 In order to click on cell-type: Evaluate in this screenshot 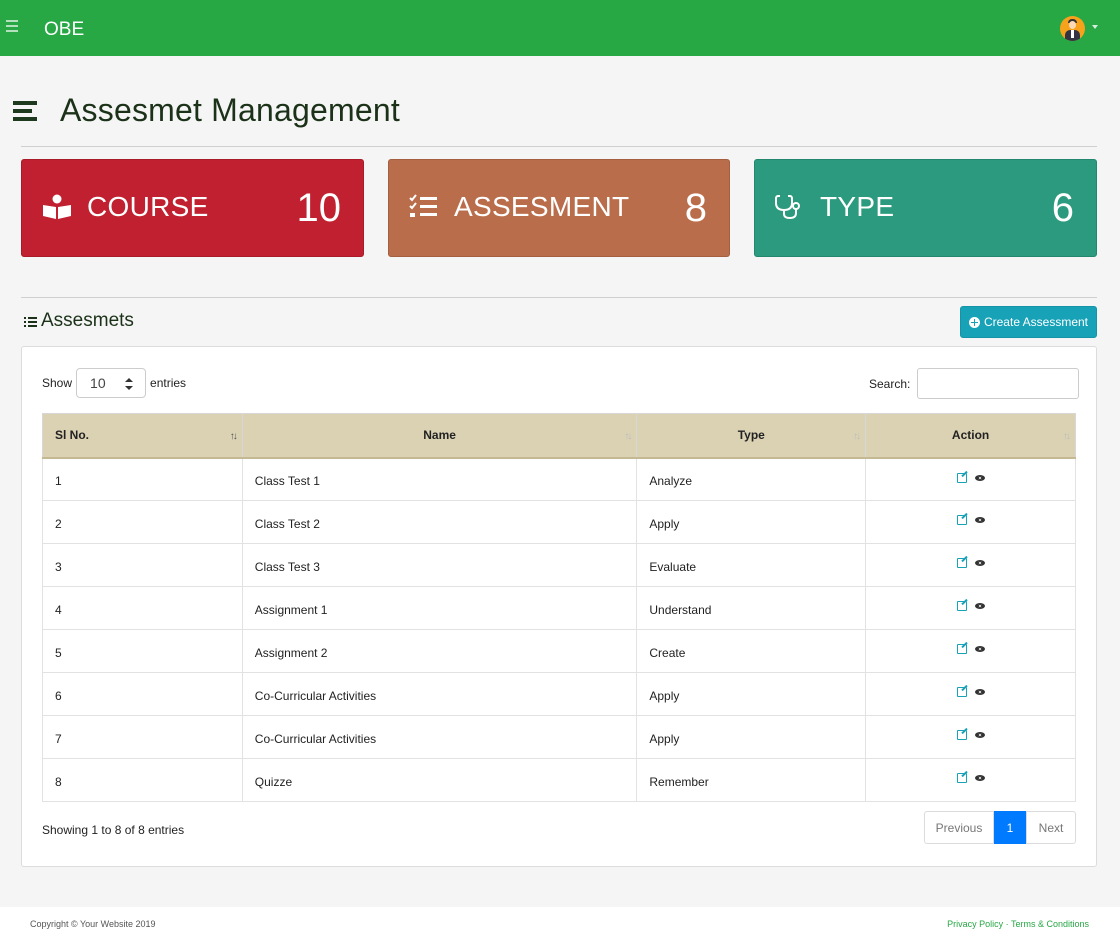, I will do `click(751, 565)`.